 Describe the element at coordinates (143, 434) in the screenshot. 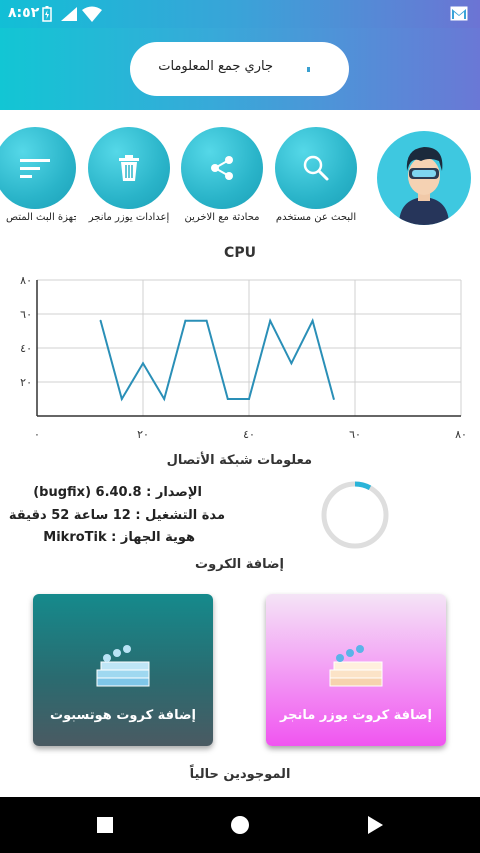

I see `x-tick-label: ٢٠` at that location.